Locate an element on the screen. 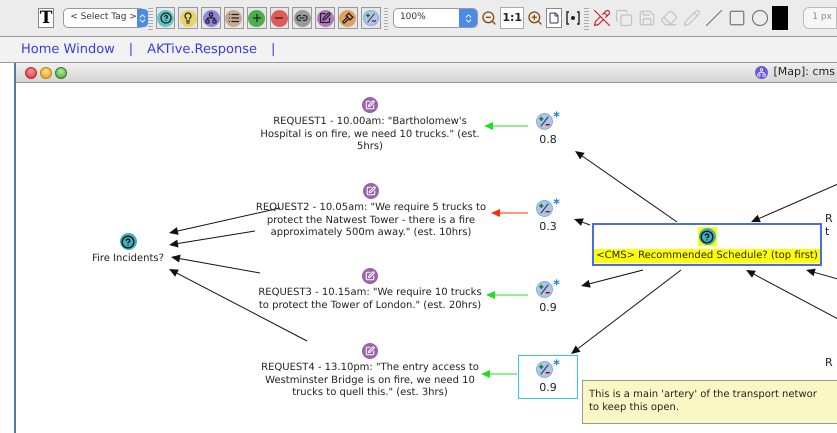 The width and height of the screenshot is (837, 433). node-text: trucks to quell this." (est. 3hrs) is located at coordinates (370, 393).